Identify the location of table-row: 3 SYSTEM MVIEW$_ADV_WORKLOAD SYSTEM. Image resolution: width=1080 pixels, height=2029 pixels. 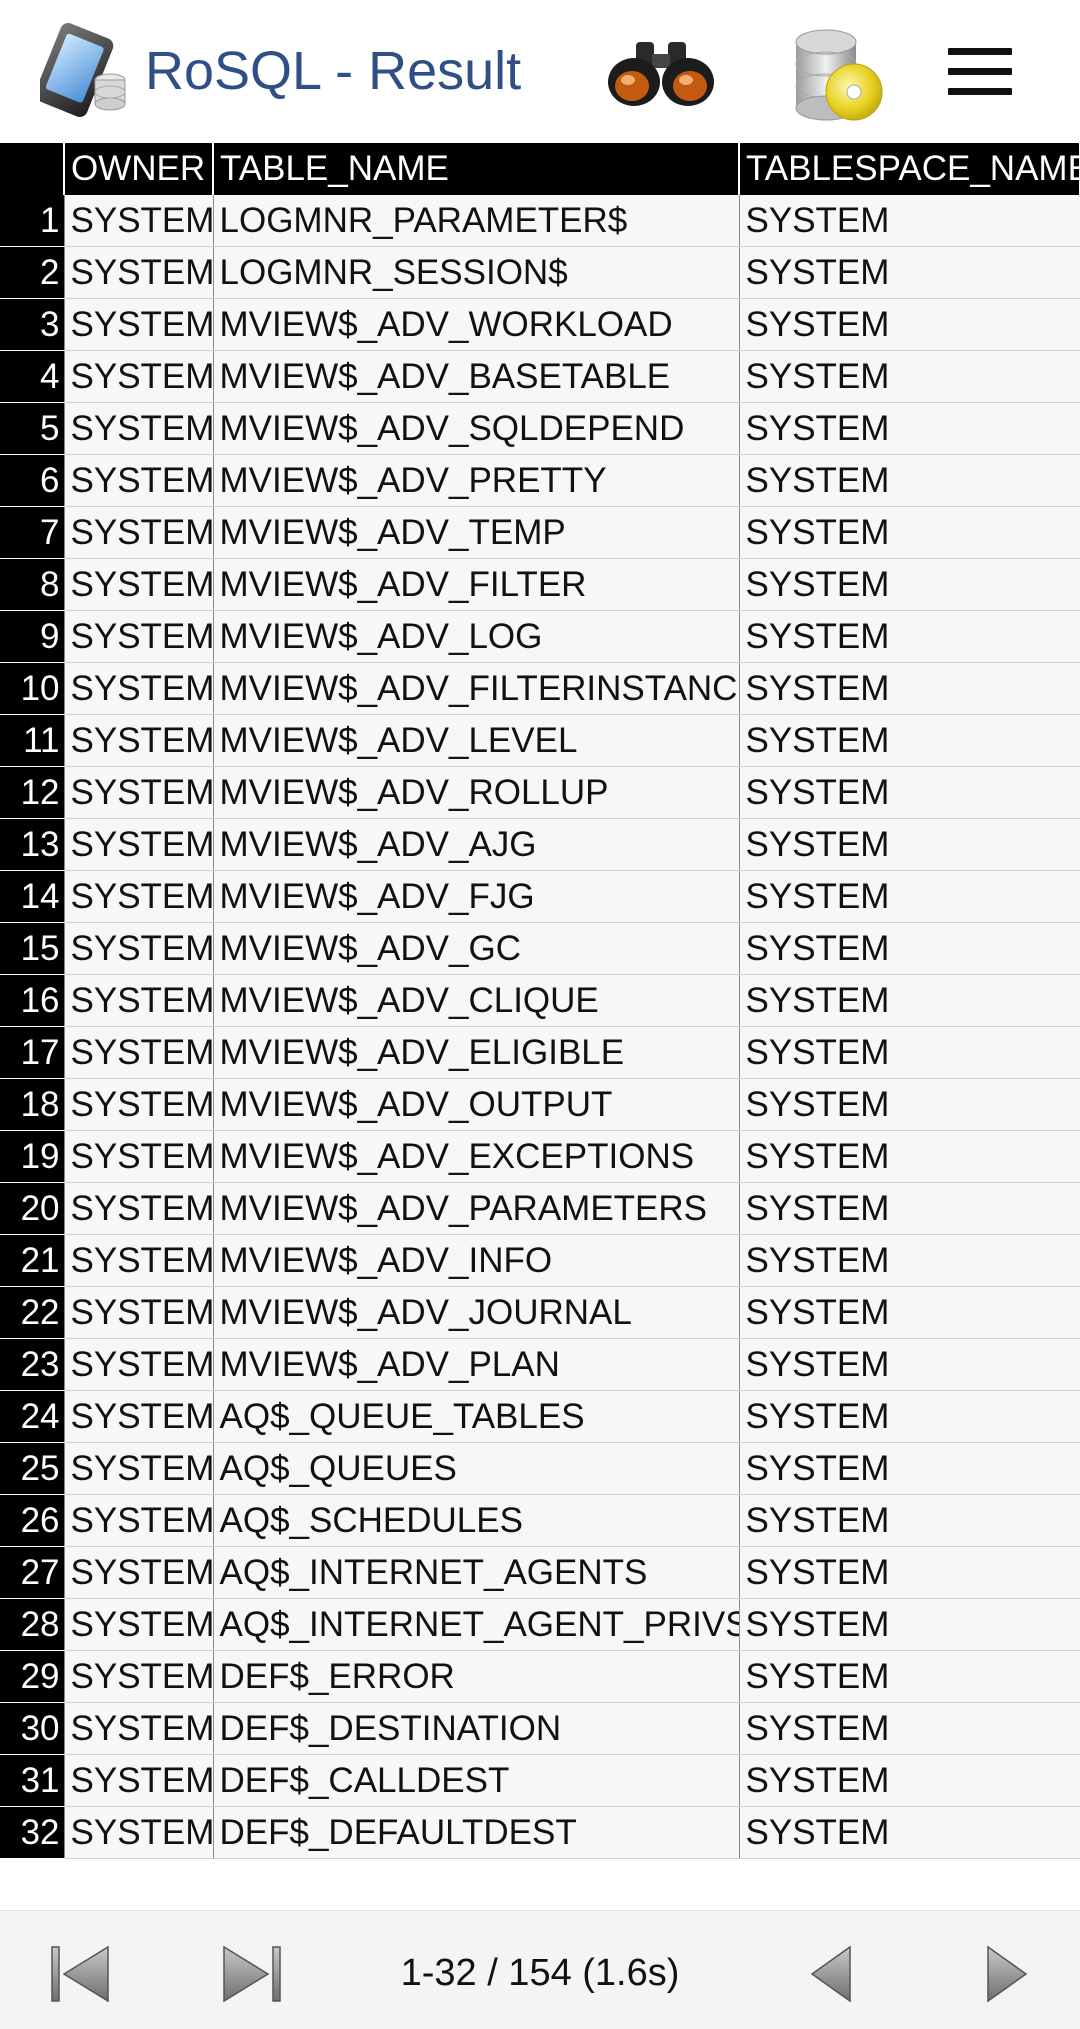
(540, 324).